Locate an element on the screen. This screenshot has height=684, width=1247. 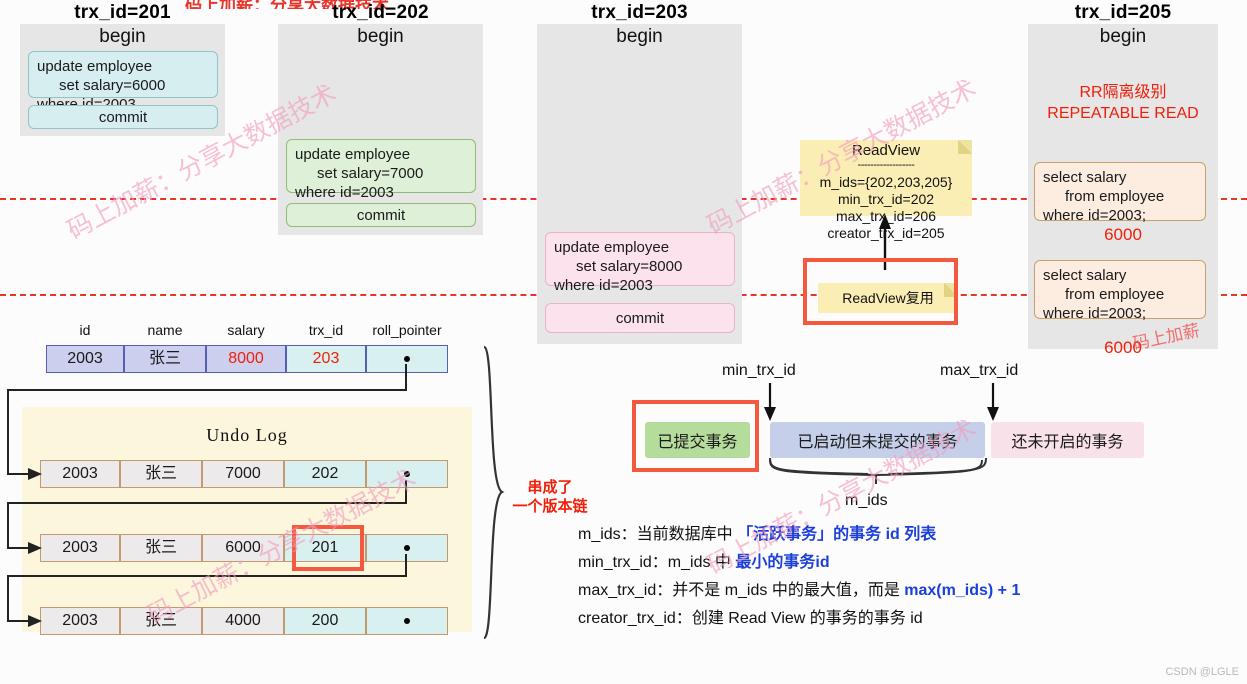
trx-201-commit-label: commit is located at coordinates (123, 117).